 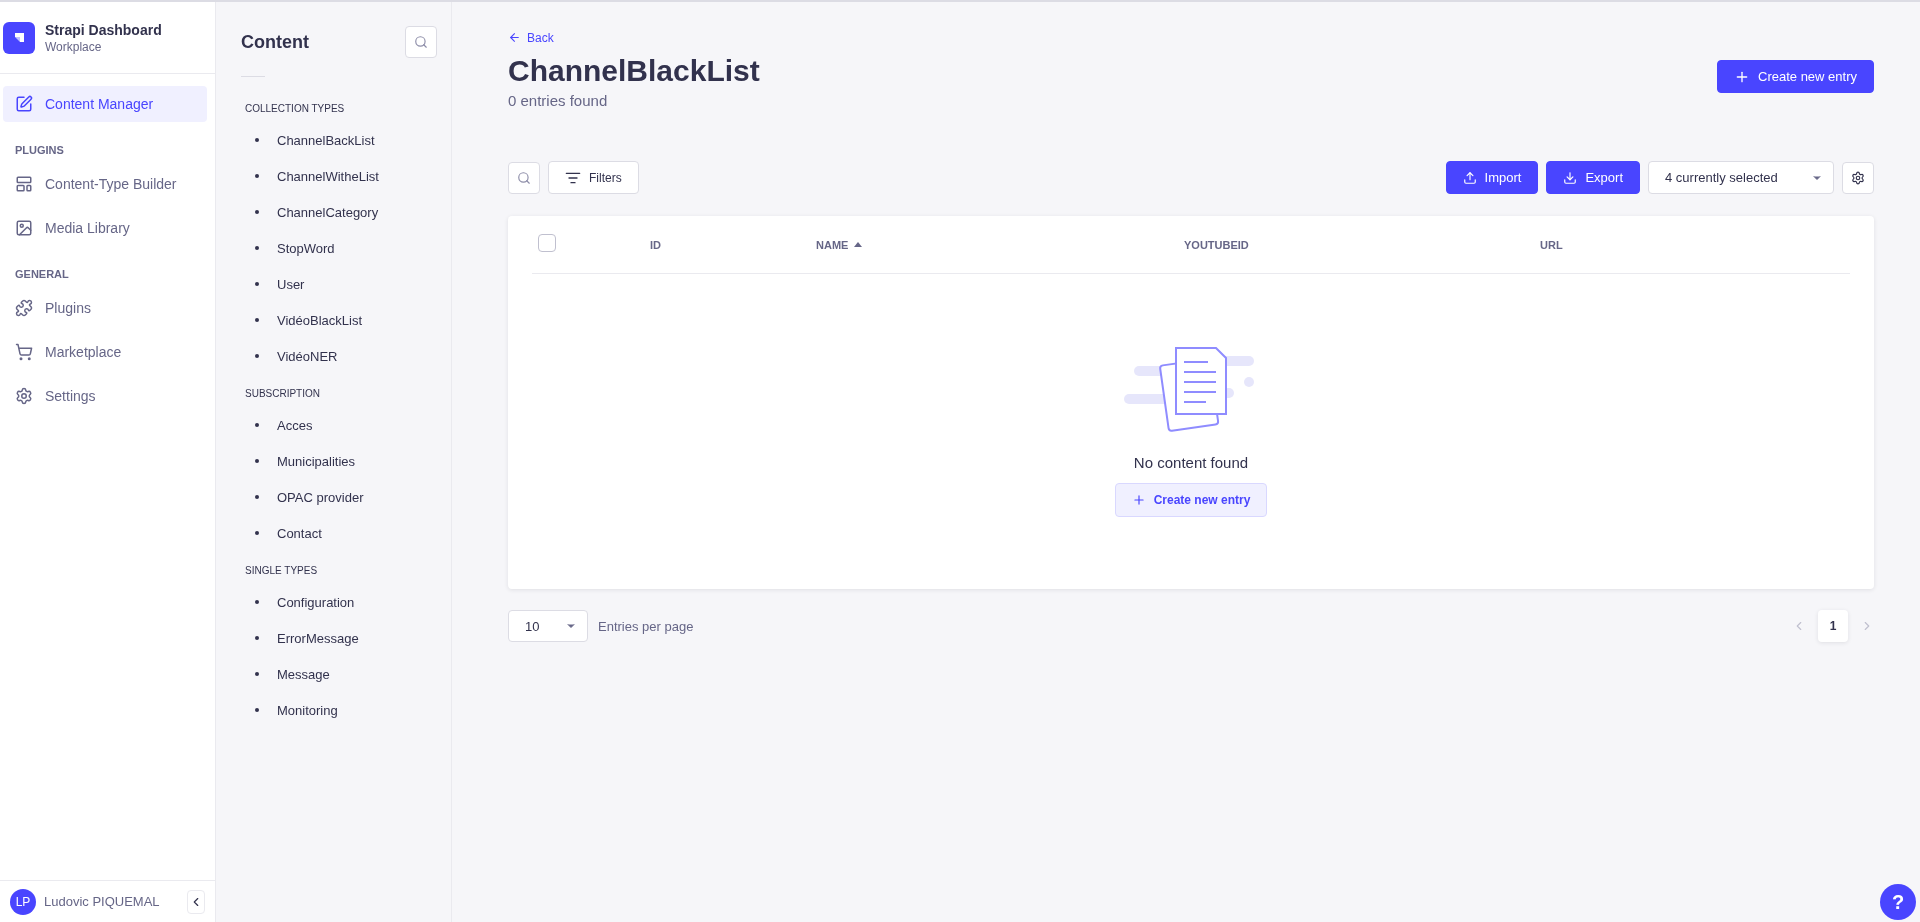 What do you see at coordinates (196, 901) in the screenshot?
I see `collapse-button` at bounding box center [196, 901].